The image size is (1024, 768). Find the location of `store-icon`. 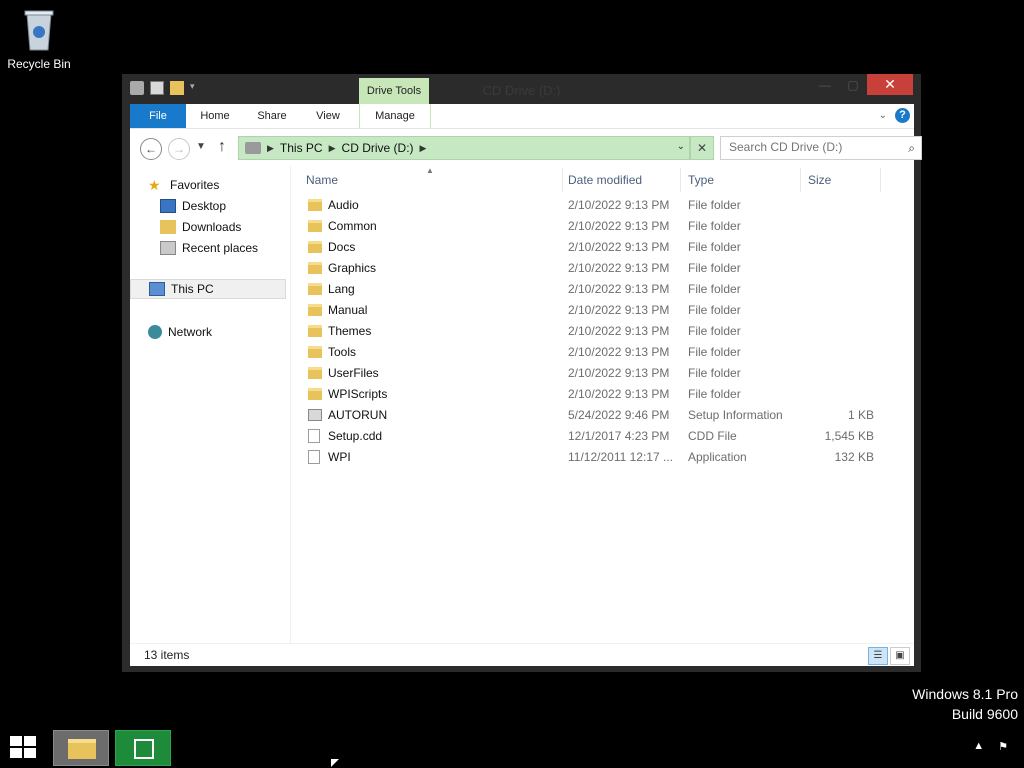

store-icon is located at coordinates (144, 749).